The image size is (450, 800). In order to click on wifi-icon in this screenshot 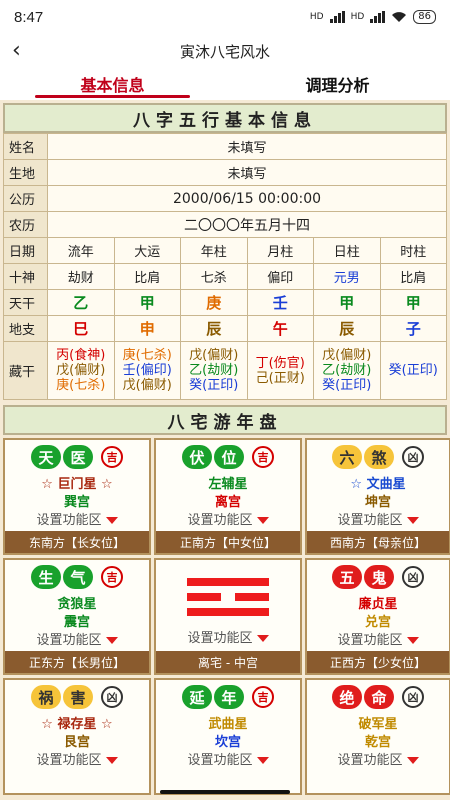, I will do `click(399, 17)`.